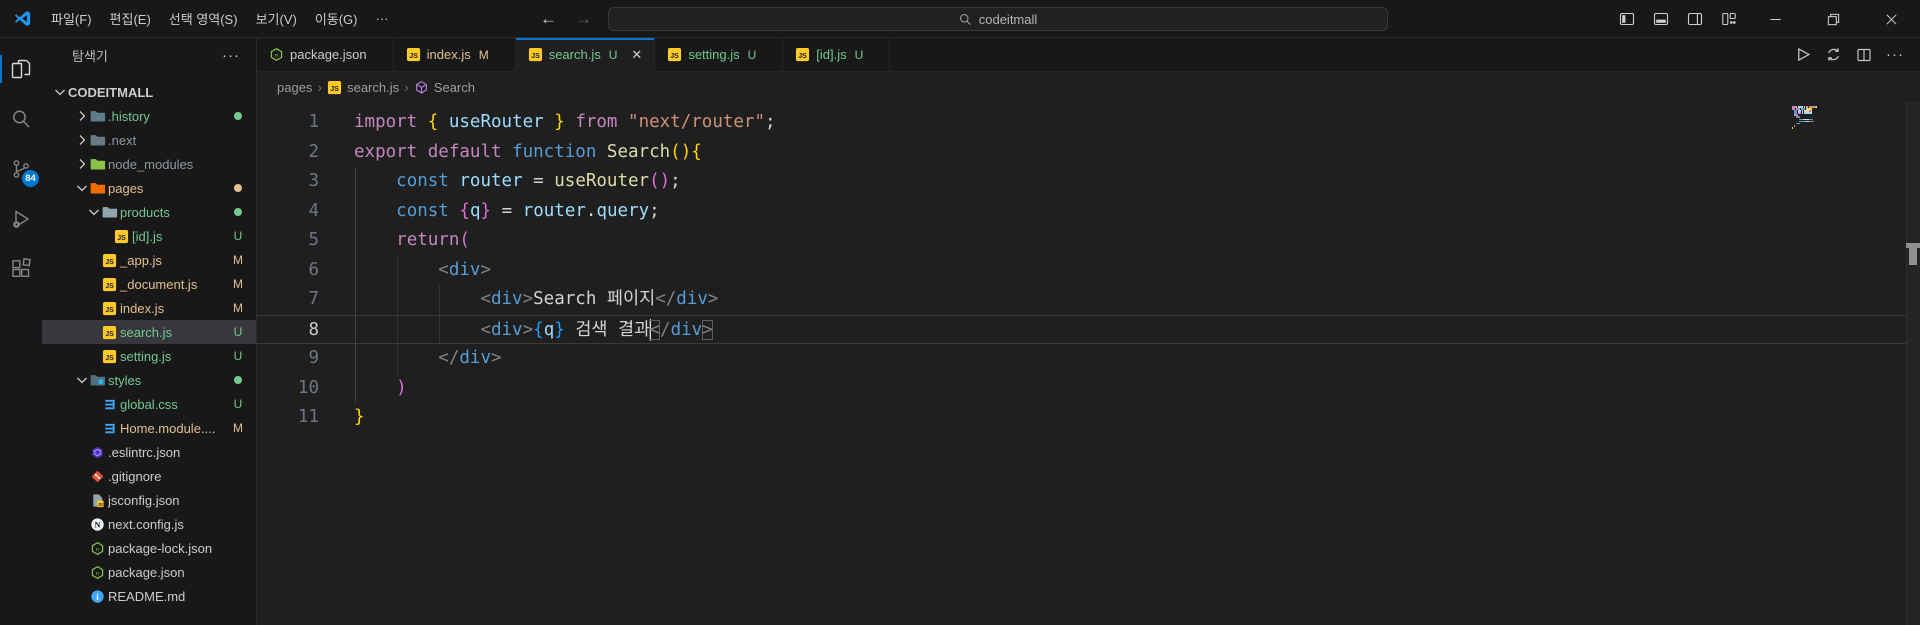  Describe the element at coordinates (231, 55) in the screenshot. I see `explorer-more-actions-icon: ···` at that location.